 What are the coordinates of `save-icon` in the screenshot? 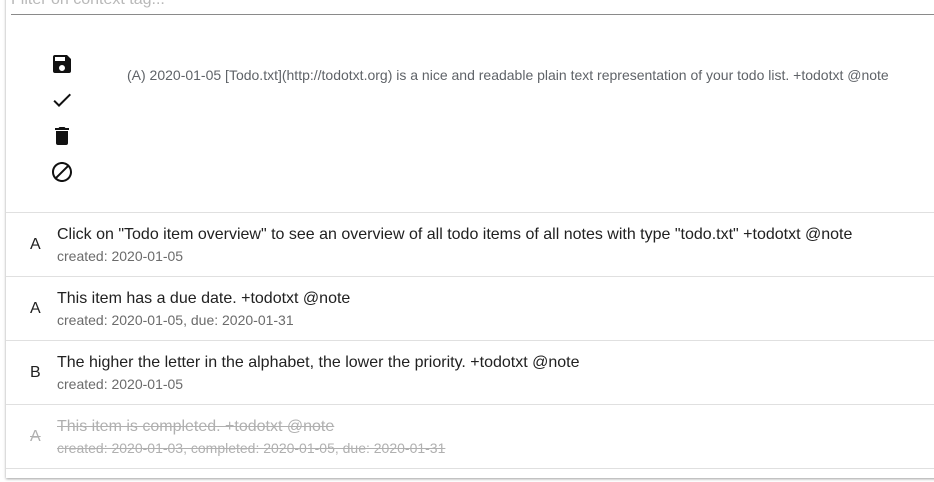 It's located at (63, 65).